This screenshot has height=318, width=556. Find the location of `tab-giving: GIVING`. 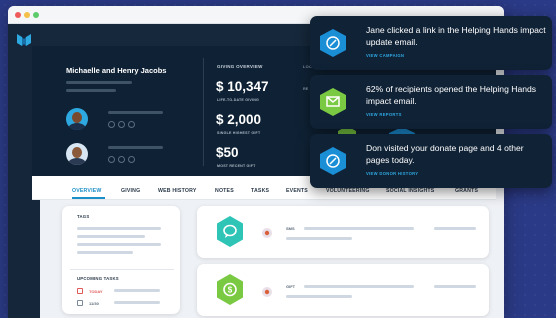

tab-giving: GIVING is located at coordinates (130, 191).